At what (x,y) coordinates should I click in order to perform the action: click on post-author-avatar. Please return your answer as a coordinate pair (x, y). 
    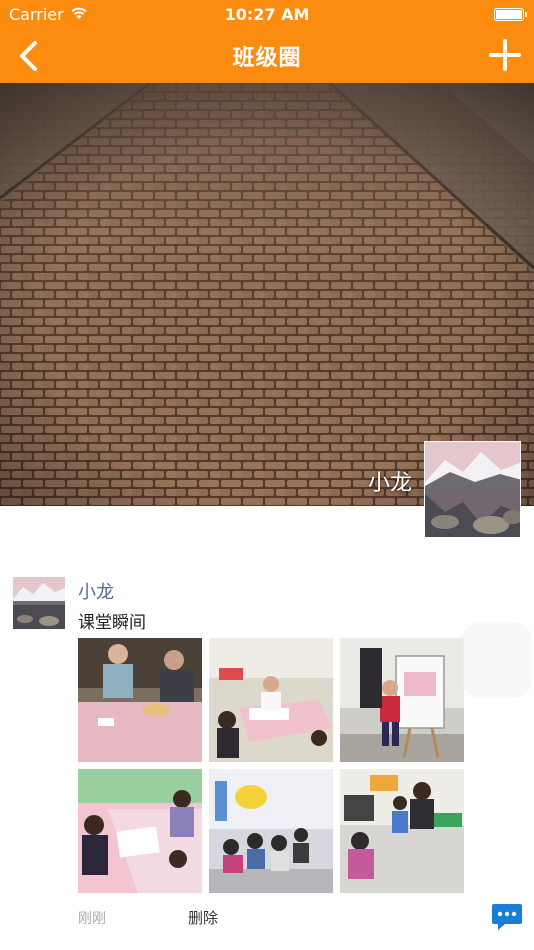
    Looking at the image, I should click on (39, 603).